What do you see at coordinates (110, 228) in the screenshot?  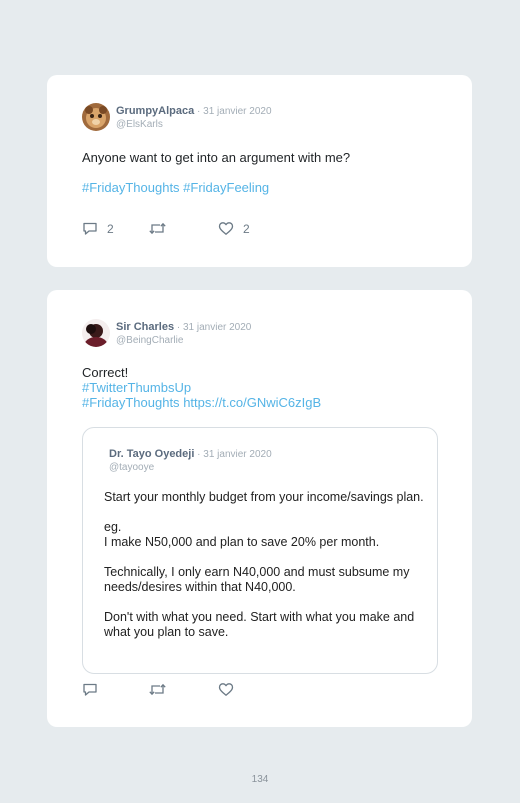 I see `reply-count: 2` at bounding box center [110, 228].